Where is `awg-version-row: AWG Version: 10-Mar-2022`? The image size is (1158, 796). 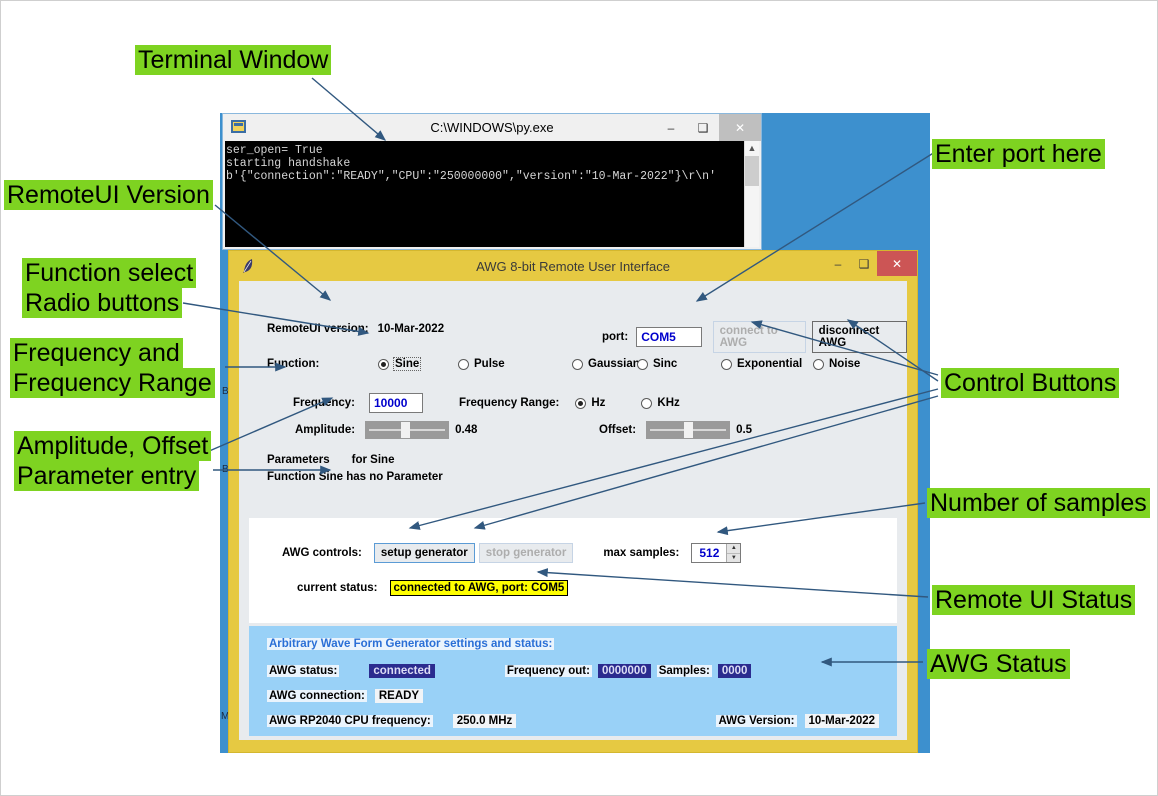 awg-version-row: AWG Version: 10-Mar-2022 is located at coordinates (797, 721).